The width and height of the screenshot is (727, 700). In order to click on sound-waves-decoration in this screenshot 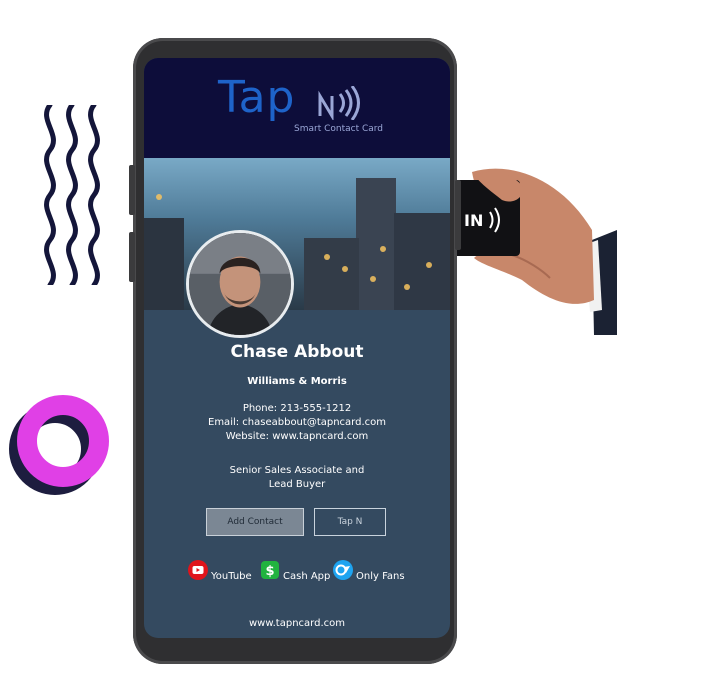, I will do `click(72, 195)`.